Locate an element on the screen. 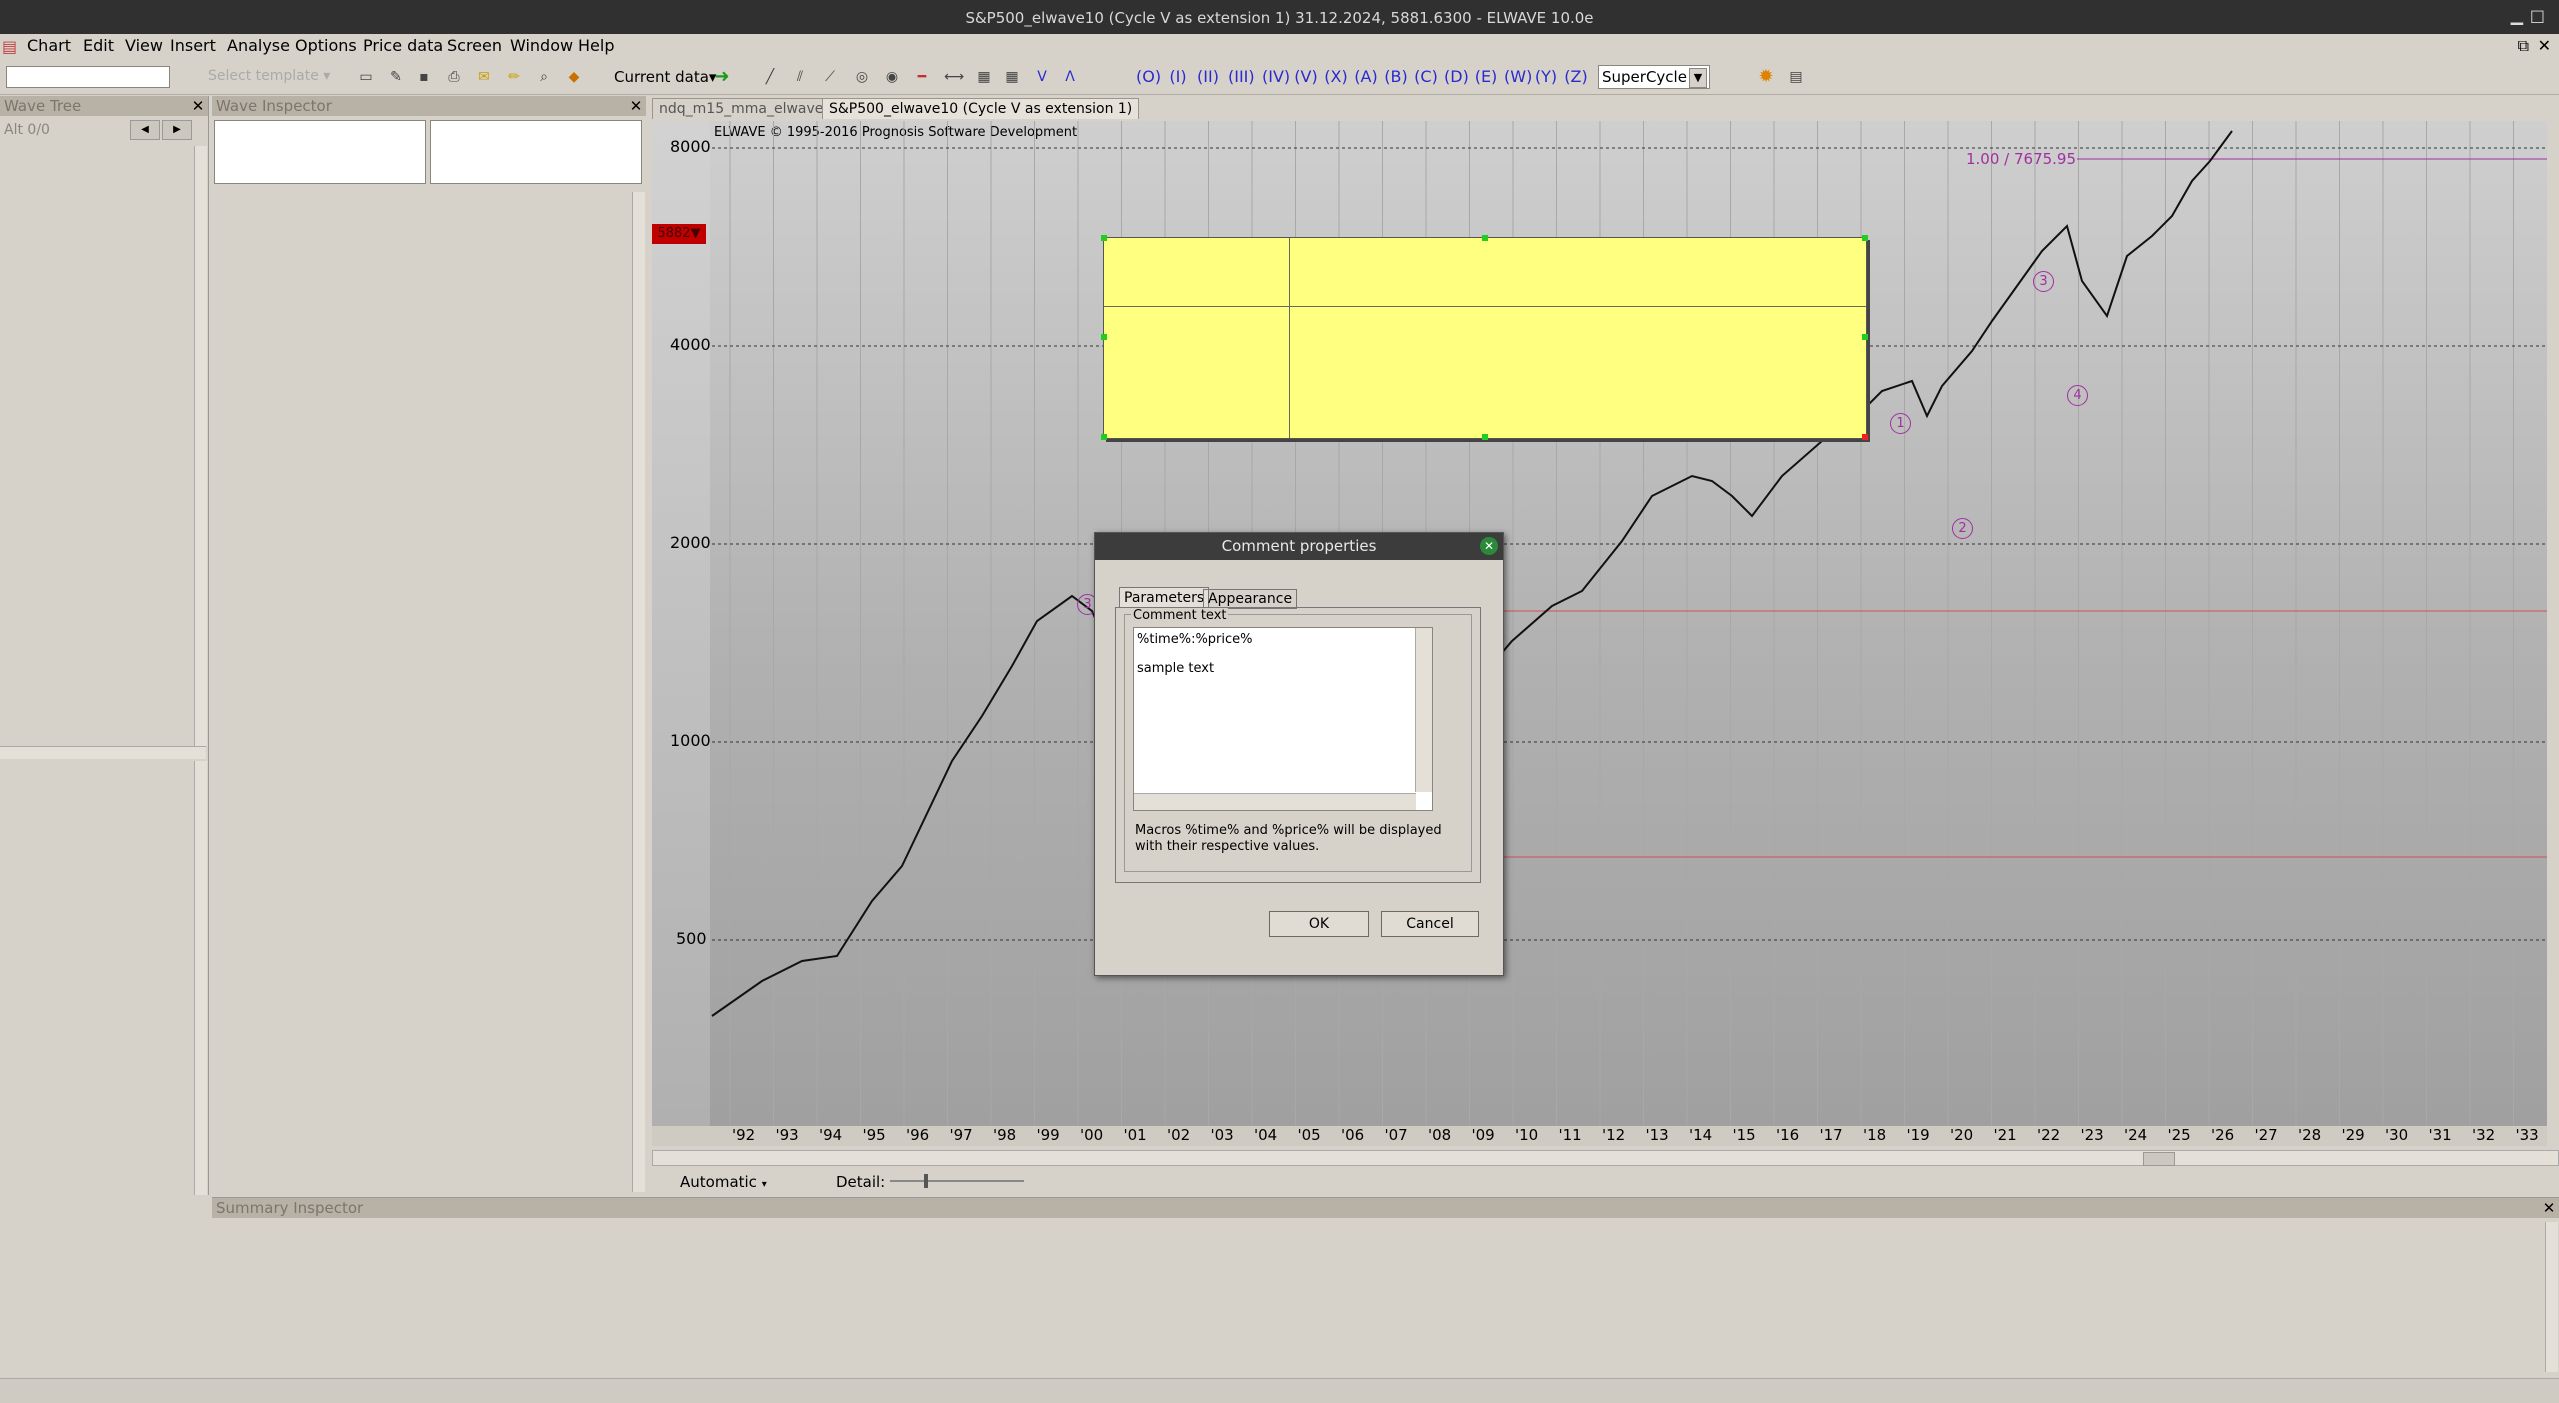  dialog-close-icon: ✕ is located at coordinates (1489, 546).